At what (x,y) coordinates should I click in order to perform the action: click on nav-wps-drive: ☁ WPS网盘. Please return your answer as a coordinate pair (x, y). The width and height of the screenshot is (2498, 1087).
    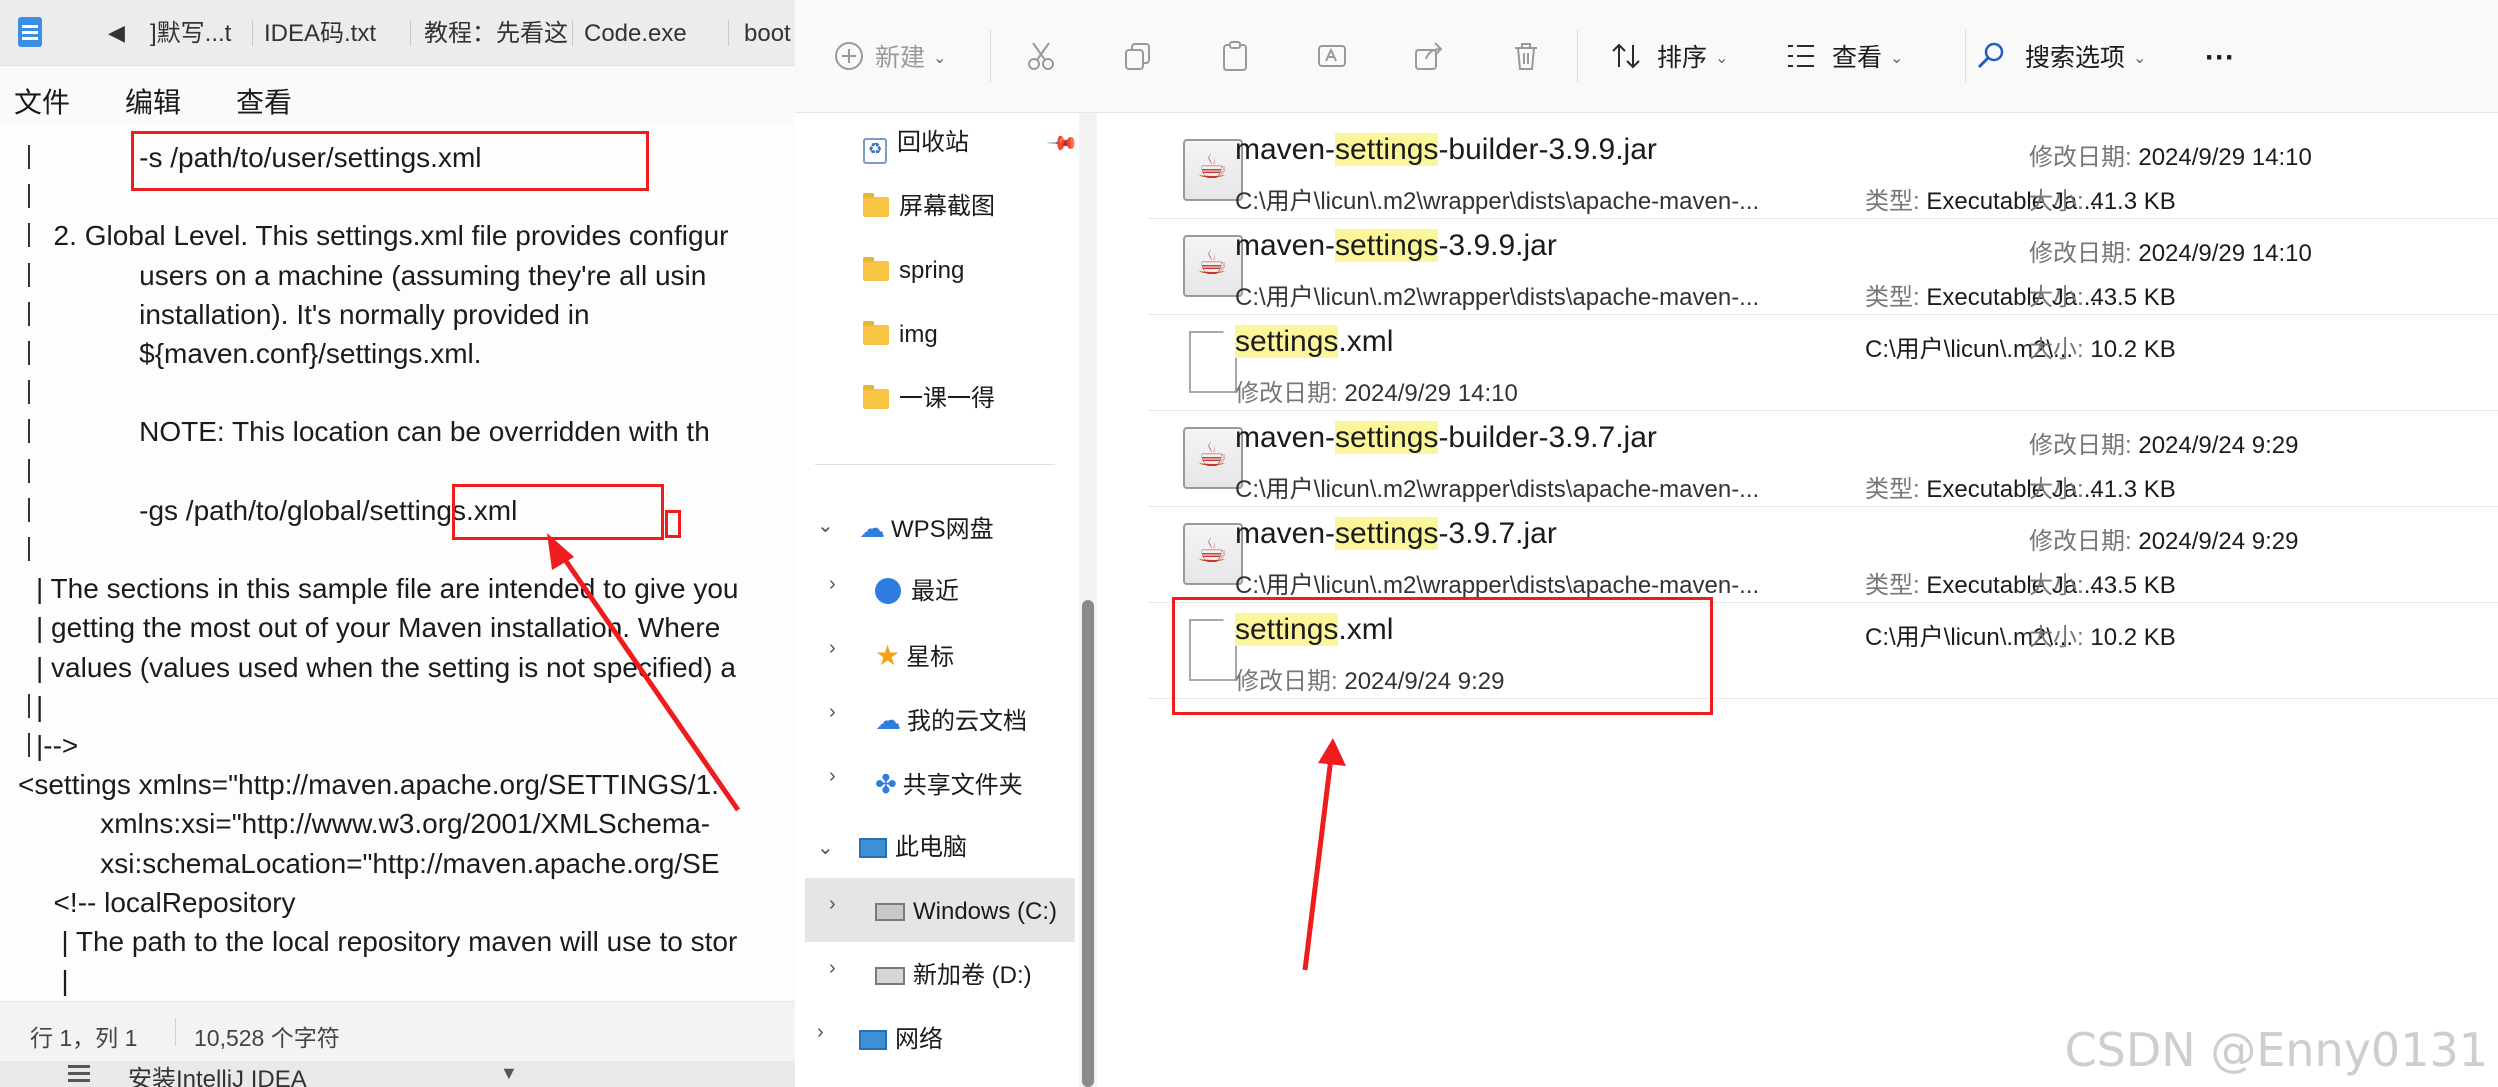
    Looking at the image, I should click on (926, 528).